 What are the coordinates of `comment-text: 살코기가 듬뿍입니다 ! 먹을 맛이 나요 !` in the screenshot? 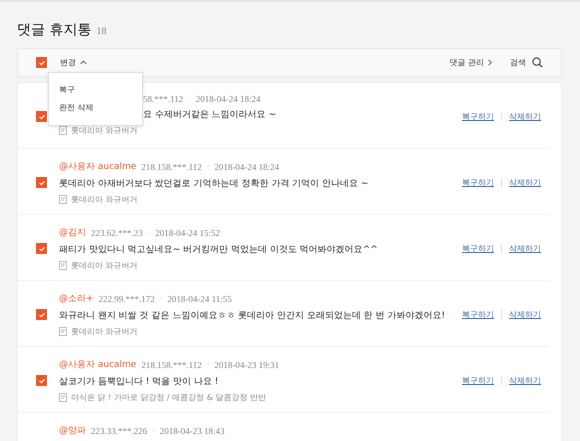 It's located at (139, 382).